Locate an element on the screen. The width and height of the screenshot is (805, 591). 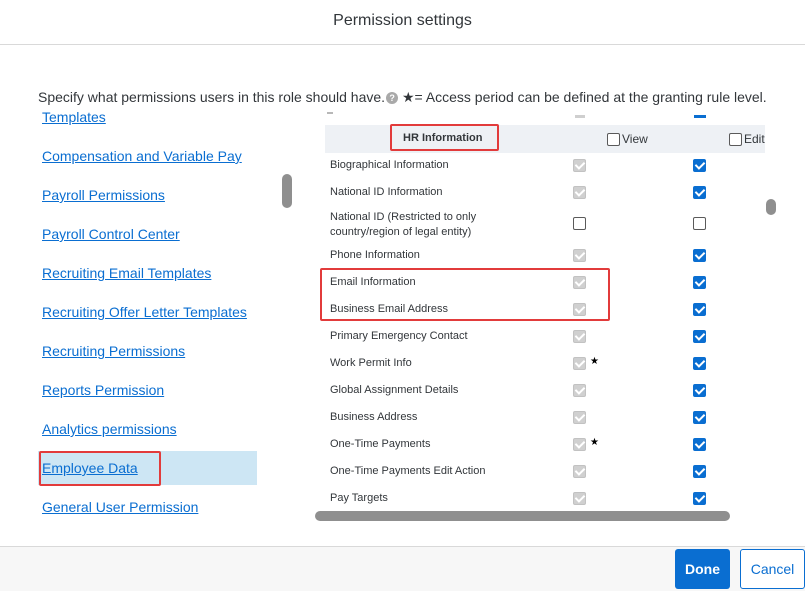
done-button: Done is located at coordinates (702, 569).